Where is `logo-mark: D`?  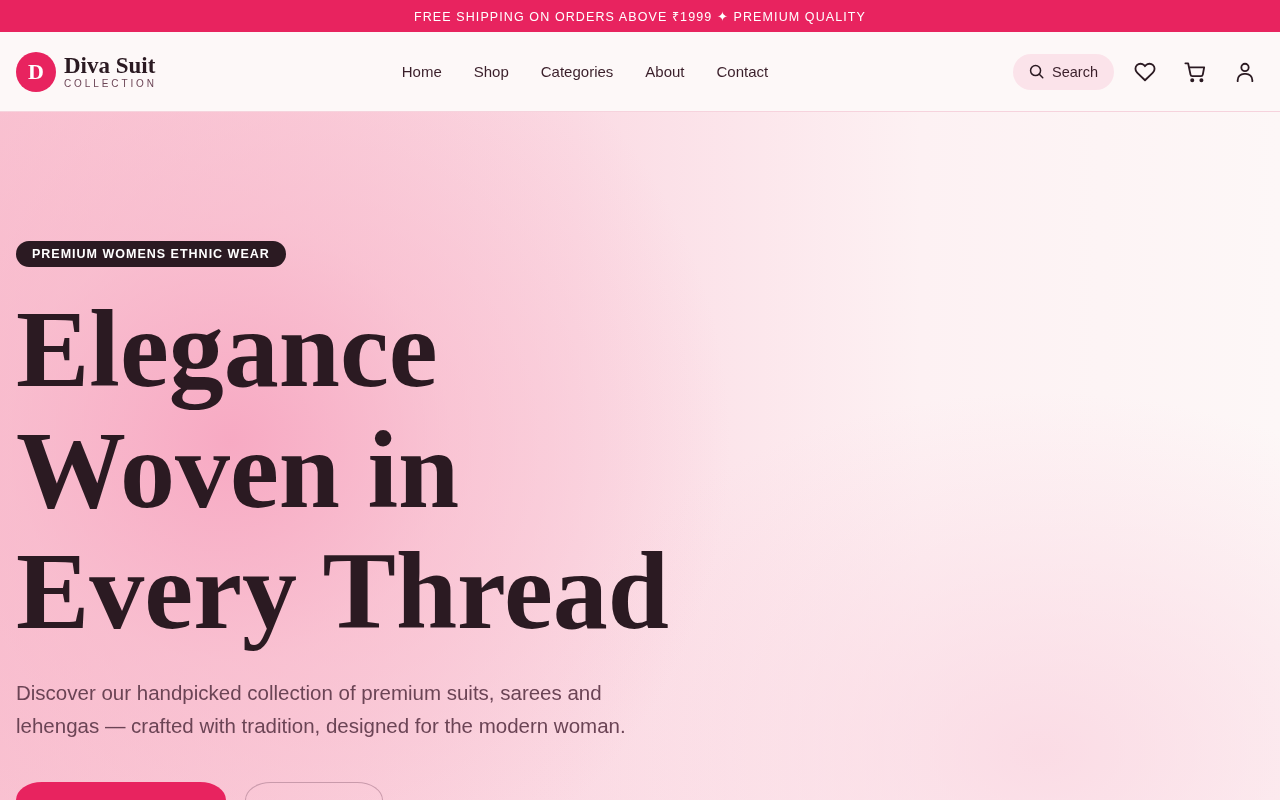
logo-mark: D is located at coordinates (36, 71).